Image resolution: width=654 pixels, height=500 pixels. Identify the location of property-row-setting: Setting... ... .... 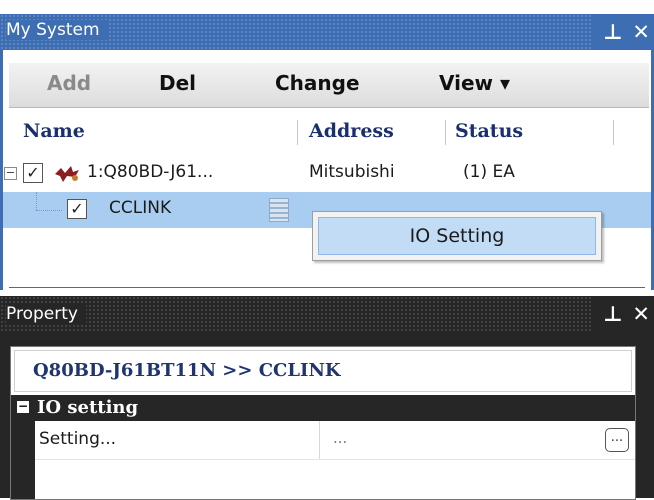
(335, 440).